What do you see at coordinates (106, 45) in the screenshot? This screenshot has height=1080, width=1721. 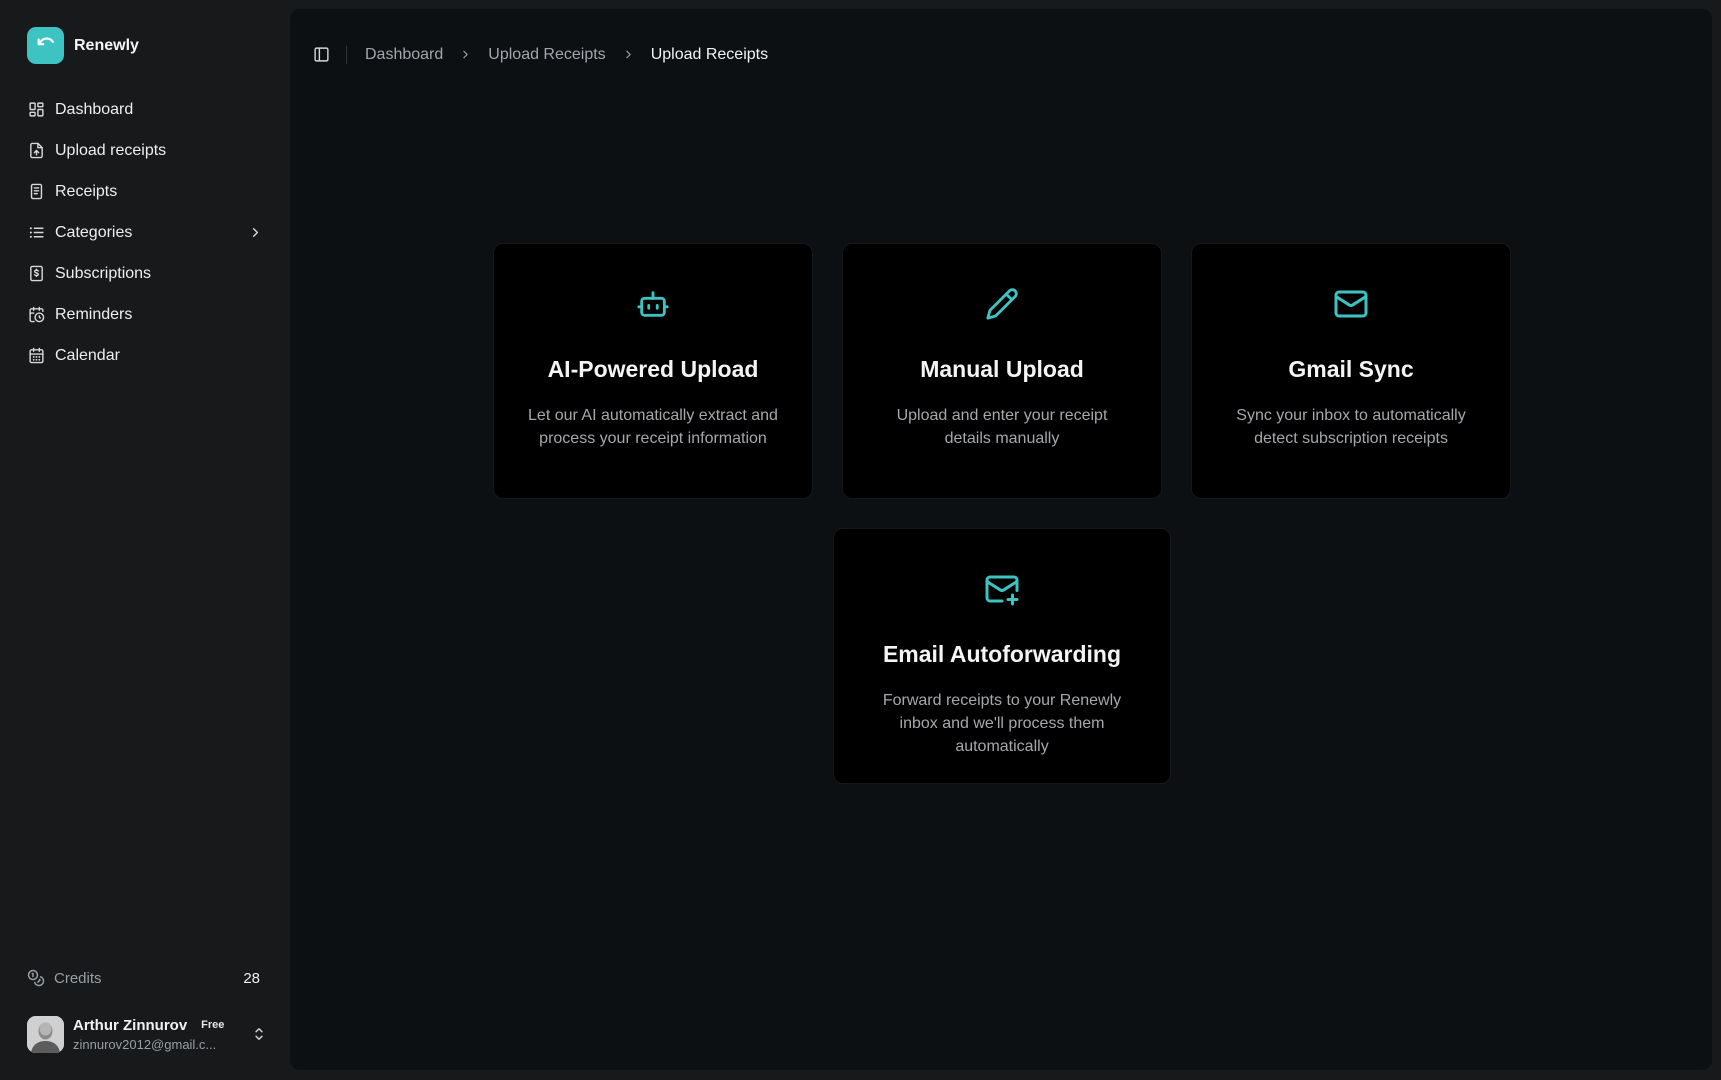 I see `brand-name: Renewly` at bounding box center [106, 45].